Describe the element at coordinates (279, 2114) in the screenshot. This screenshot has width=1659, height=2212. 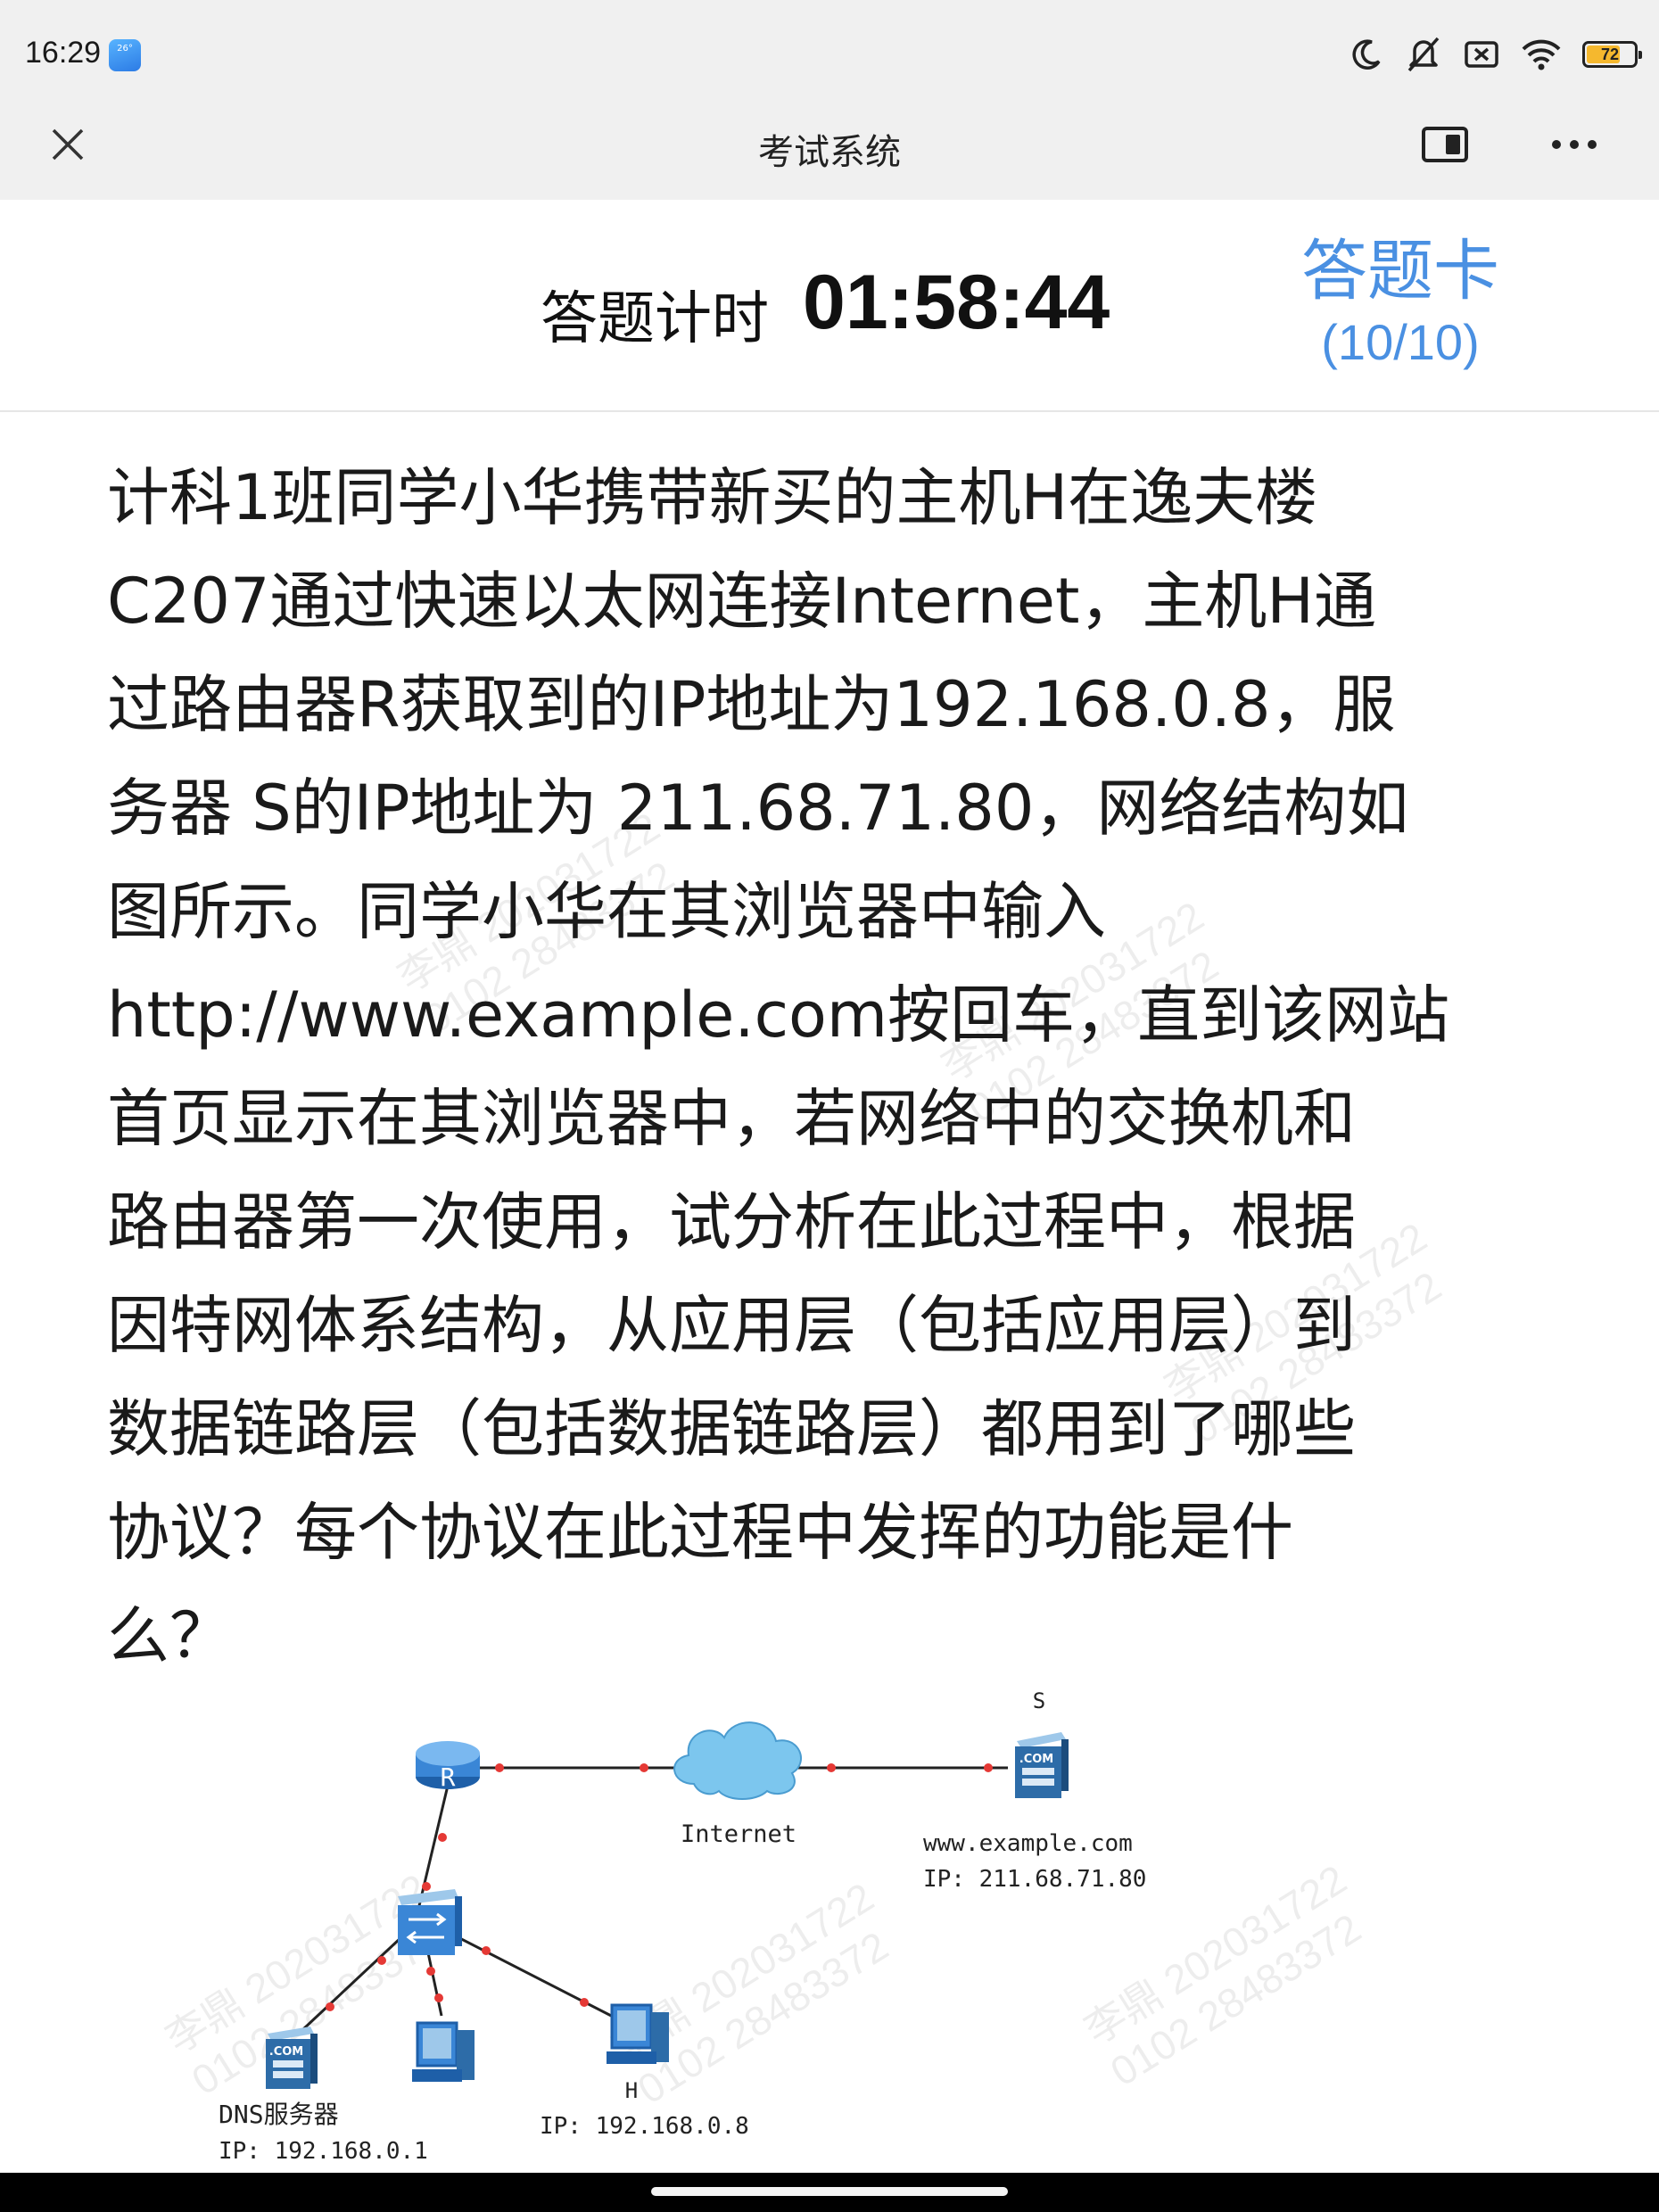
I see `dns-label: DNS服务器` at that location.